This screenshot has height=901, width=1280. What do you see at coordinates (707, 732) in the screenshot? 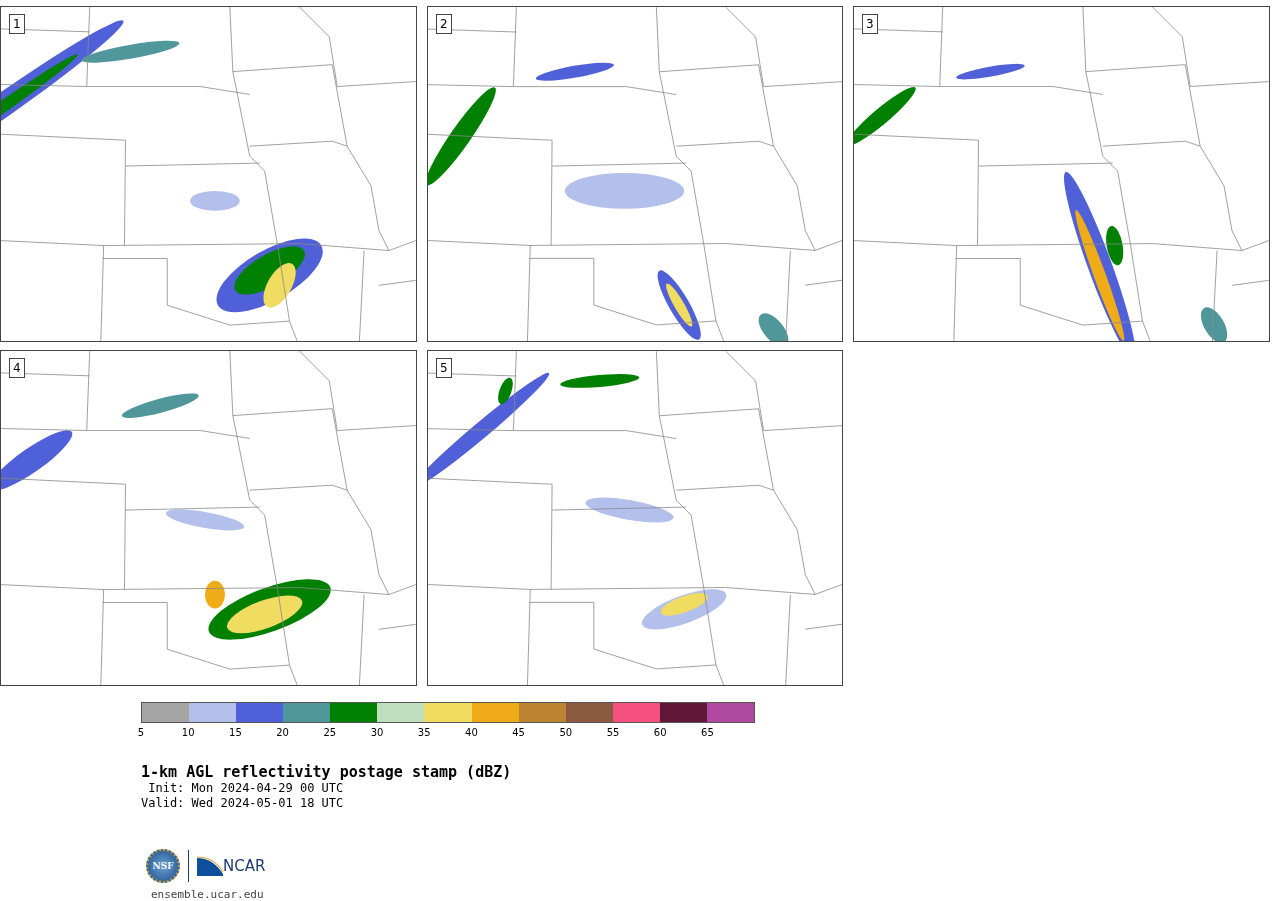
I see `tick-label: 65` at bounding box center [707, 732].